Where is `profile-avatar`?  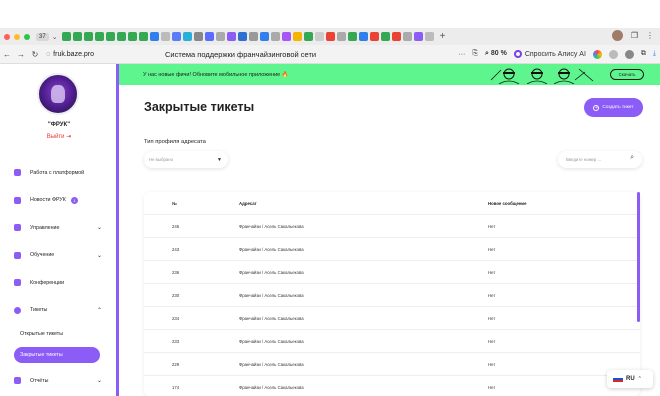
profile-avatar is located at coordinates (617, 35).